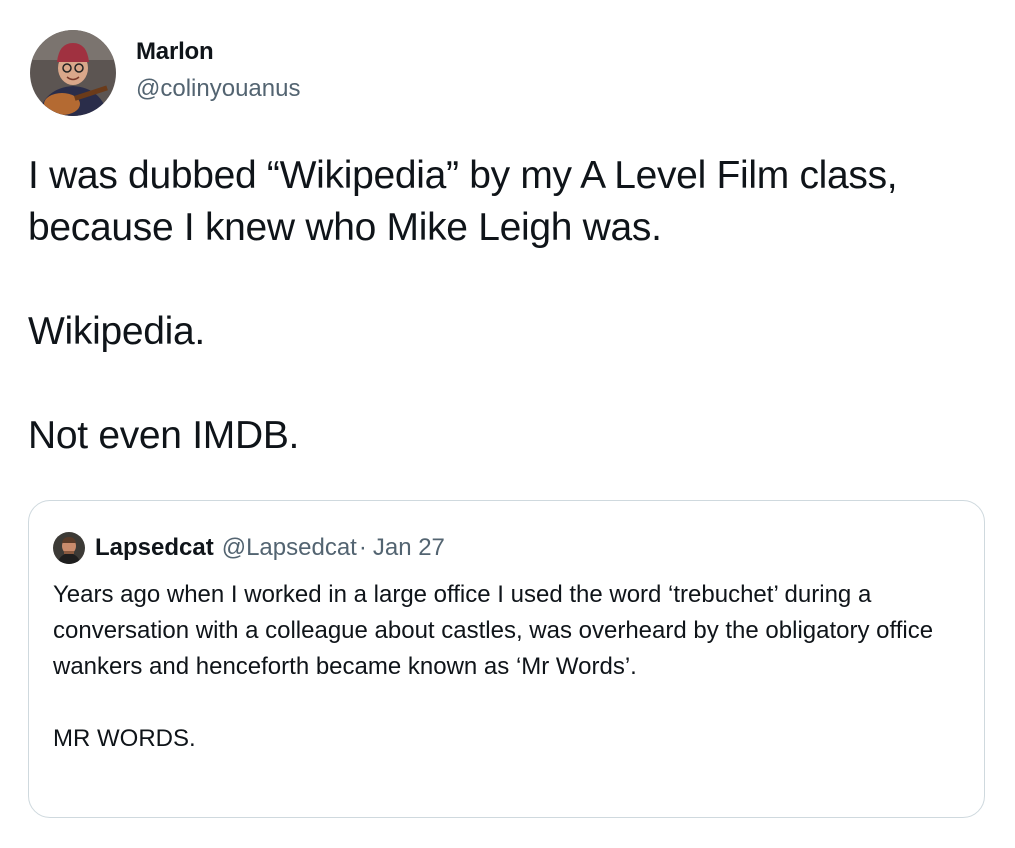 The image size is (1015, 848). What do you see at coordinates (289, 548) in the screenshot?
I see `quoted-author-handle: @Lapsedcat` at bounding box center [289, 548].